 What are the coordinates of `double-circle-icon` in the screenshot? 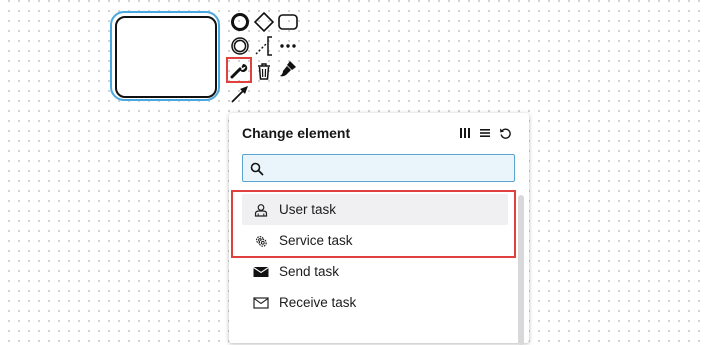 It's located at (240, 46).